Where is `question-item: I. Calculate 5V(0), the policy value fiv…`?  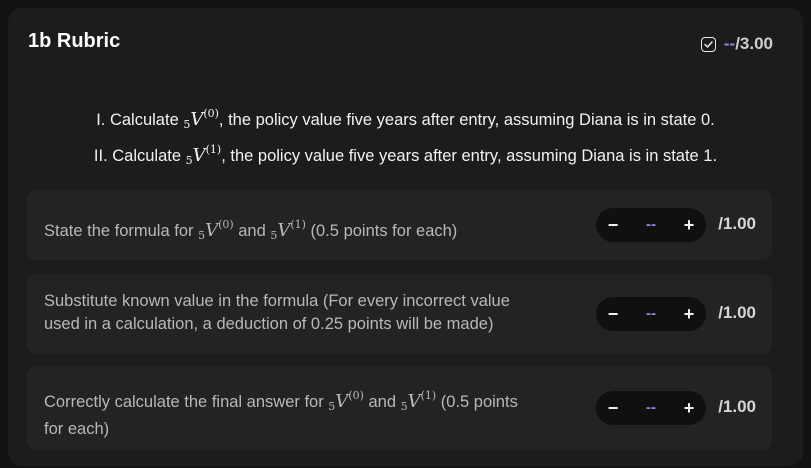 question-item: I. Calculate 5V(0), the policy value fiv… is located at coordinates (405, 114).